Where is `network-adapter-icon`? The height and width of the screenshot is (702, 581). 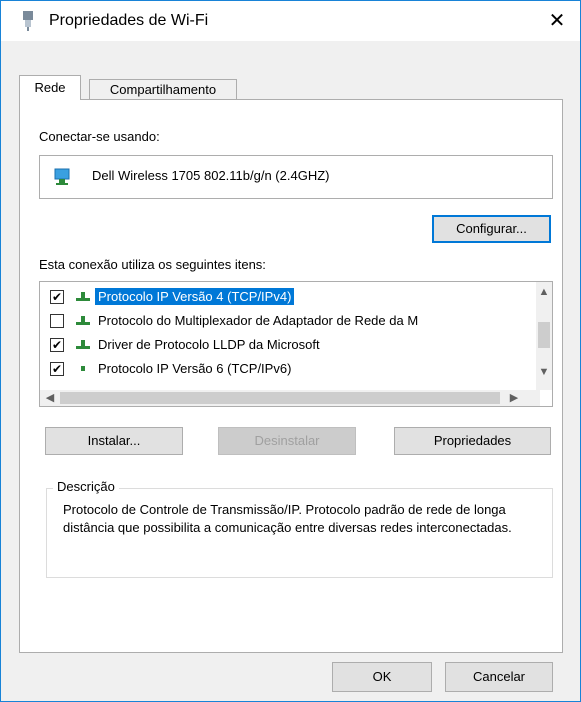
network-adapter-icon is located at coordinates (28, 21).